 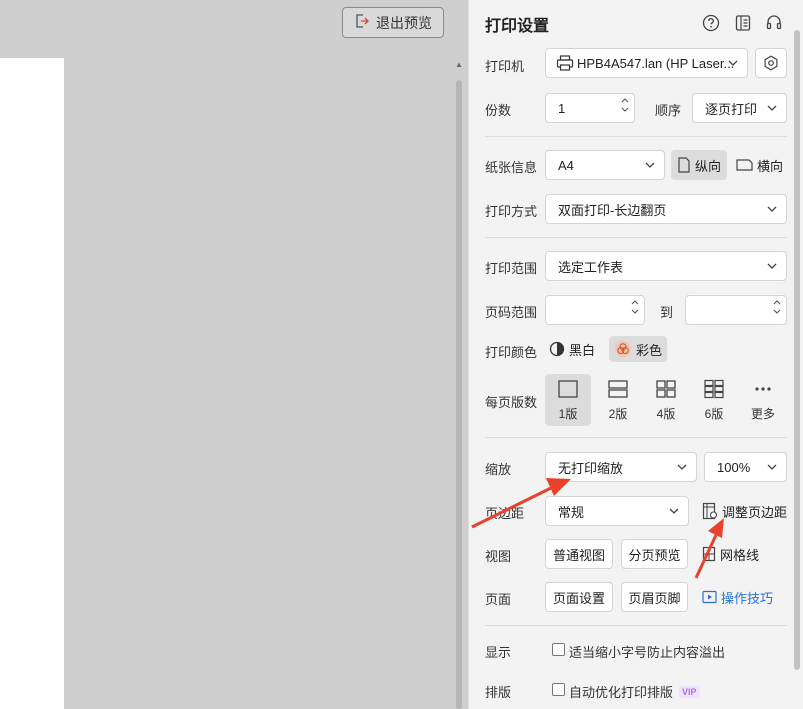 I want to click on gridlines-label: 网格线, so click(x=740, y=555).